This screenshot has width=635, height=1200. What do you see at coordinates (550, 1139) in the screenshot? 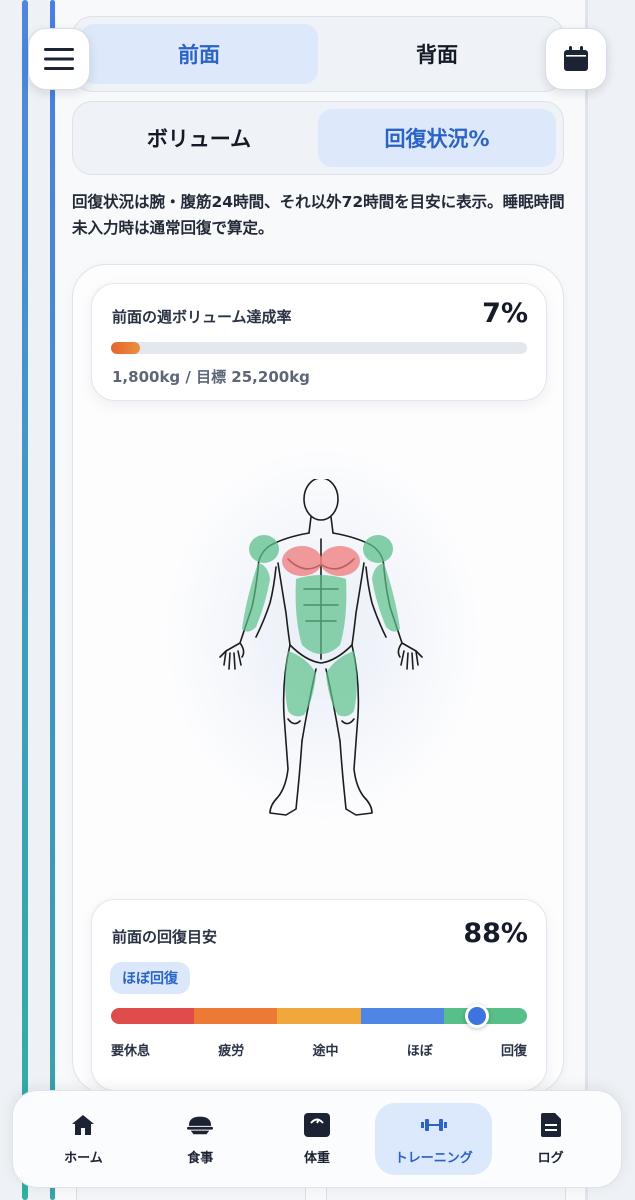
I see `nav-log: ログ` at bounding box center [550, 1139].